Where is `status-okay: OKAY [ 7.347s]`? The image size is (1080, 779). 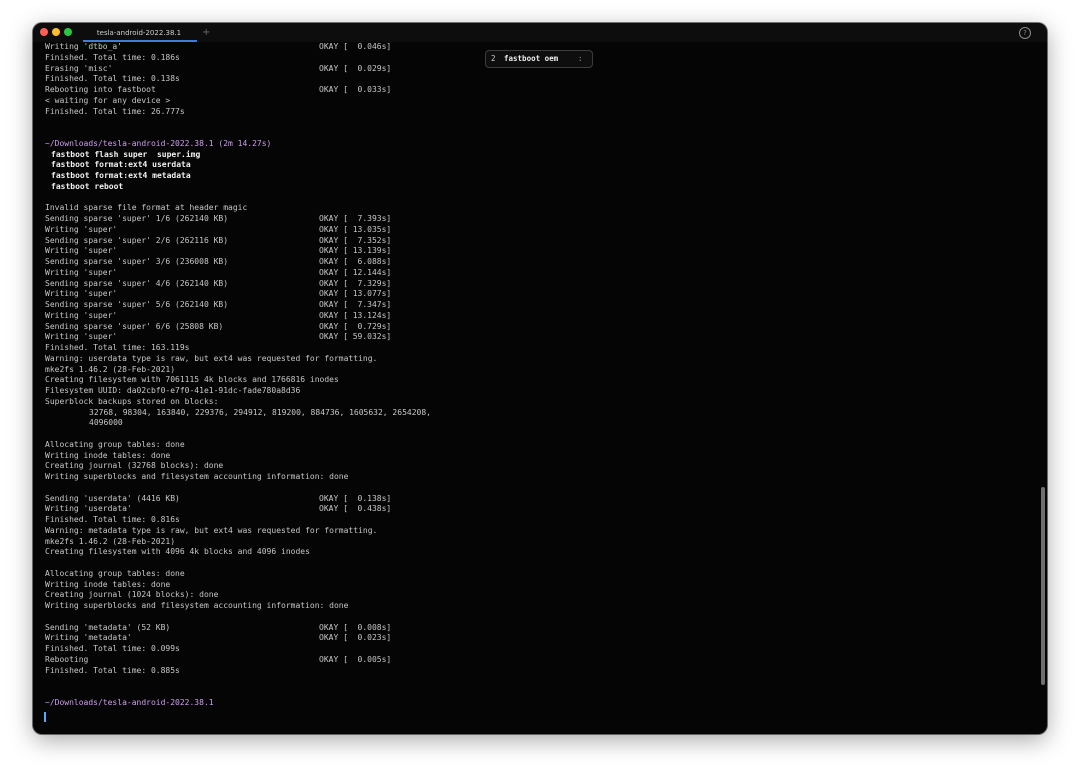 status-okay: OKAY [ 7.347s] is located at coordinates (355, 304).